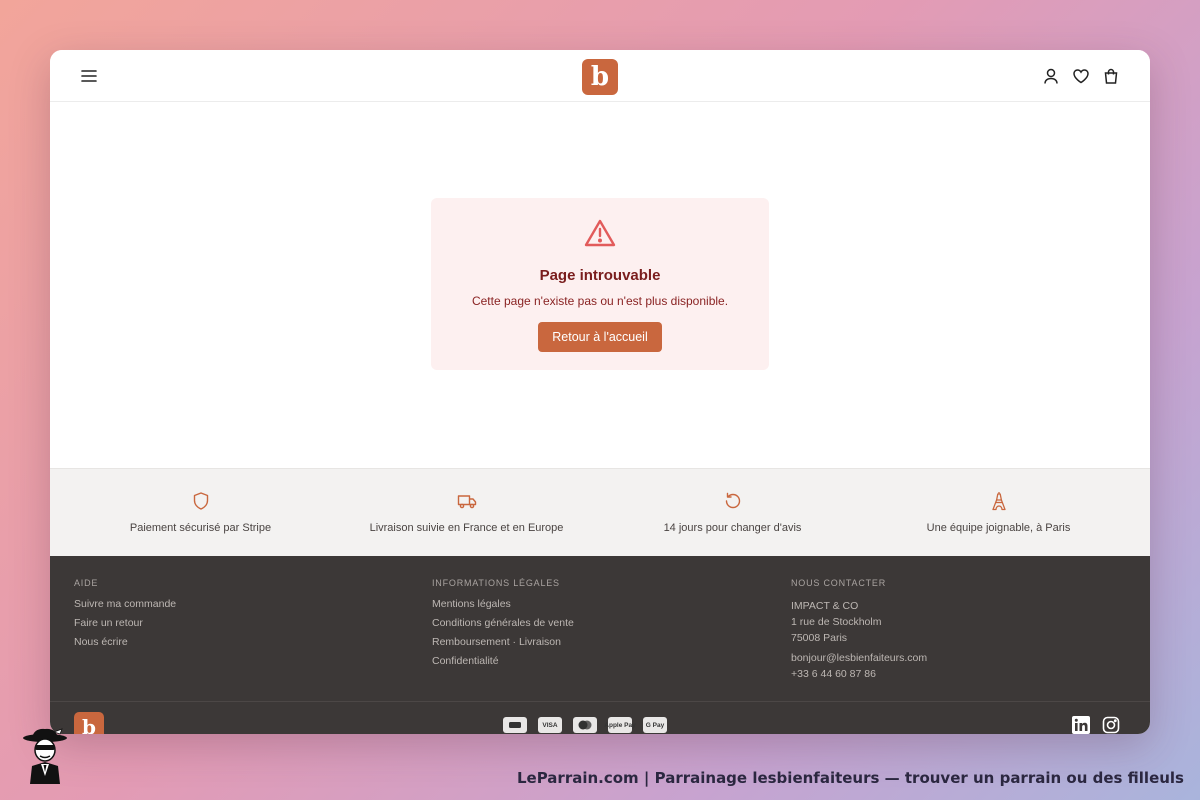 This screenshot has width=1200, height=800. I want to click on footer-link-terms: Conditions générales de vente, so click(503, 623).